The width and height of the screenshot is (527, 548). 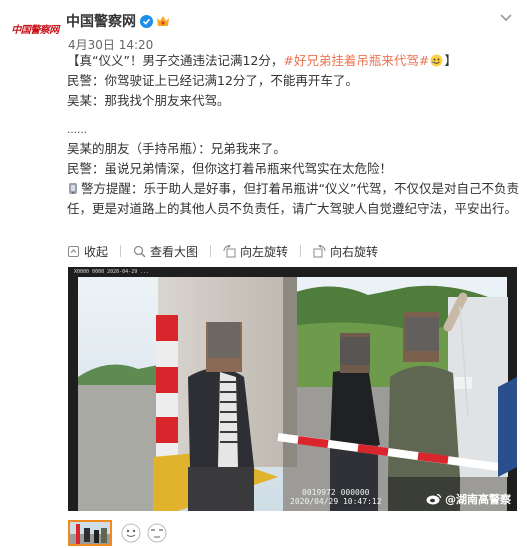 I want to click on rotate-right-label: 向右旋转, so click(x=354, y=251).